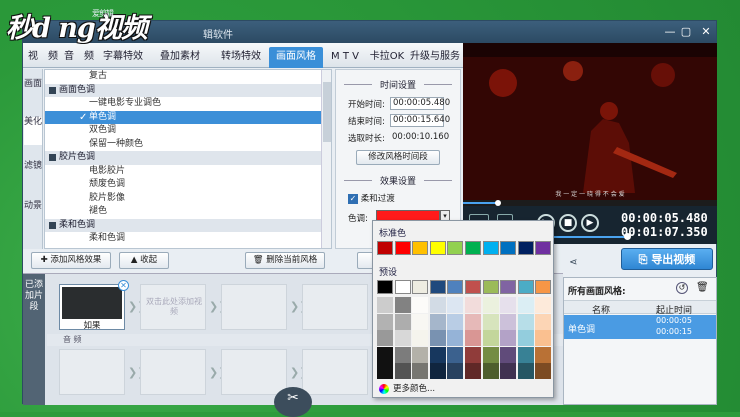 The image size is (740, 417). I want to click on collapse-button: ▲ 收起, so click(144, 260).